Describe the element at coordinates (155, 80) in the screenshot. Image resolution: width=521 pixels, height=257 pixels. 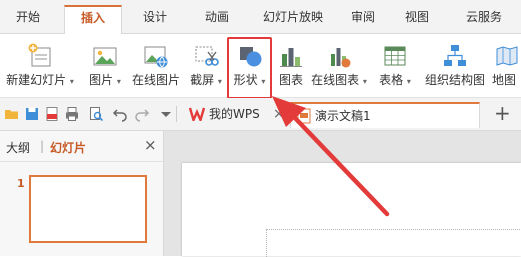
I see `online-picture-label: 在线图片` at that location.